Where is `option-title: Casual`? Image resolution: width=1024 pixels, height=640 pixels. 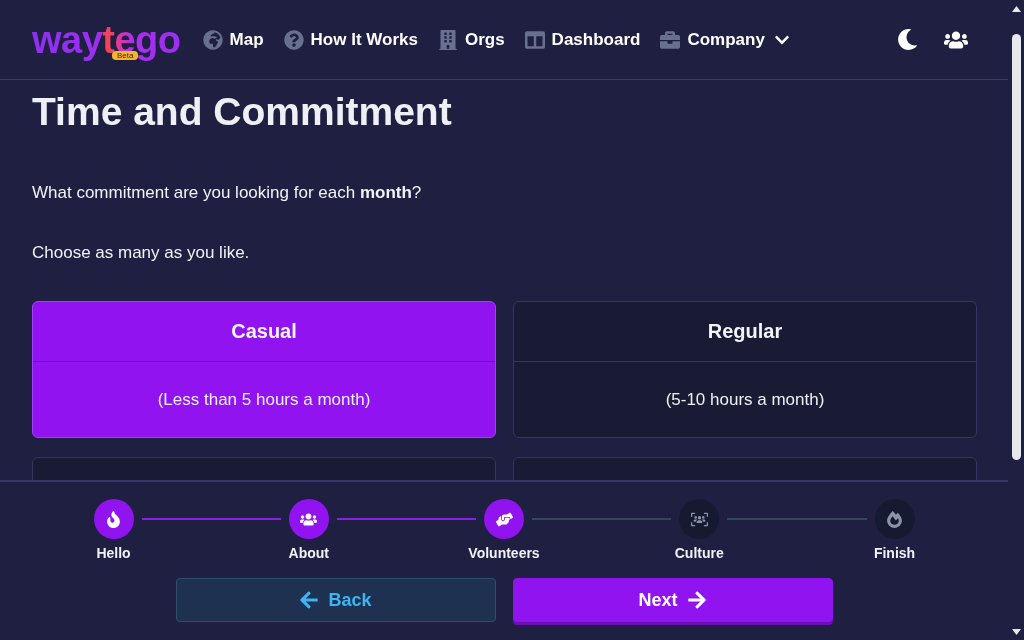 option-title: Casual is located at coordinates (264, 331).